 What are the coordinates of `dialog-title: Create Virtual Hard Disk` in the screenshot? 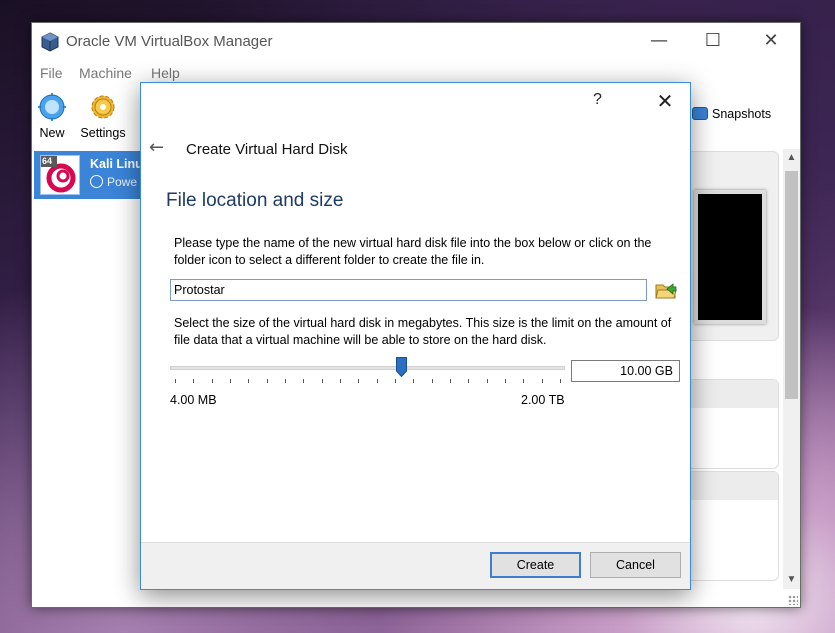 It's located at (267, 149).